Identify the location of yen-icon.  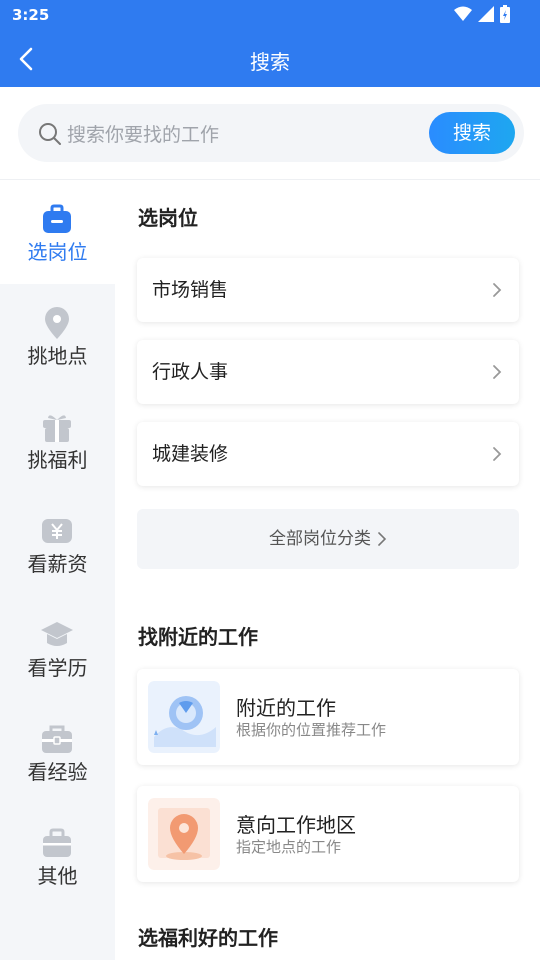
(57, 531).